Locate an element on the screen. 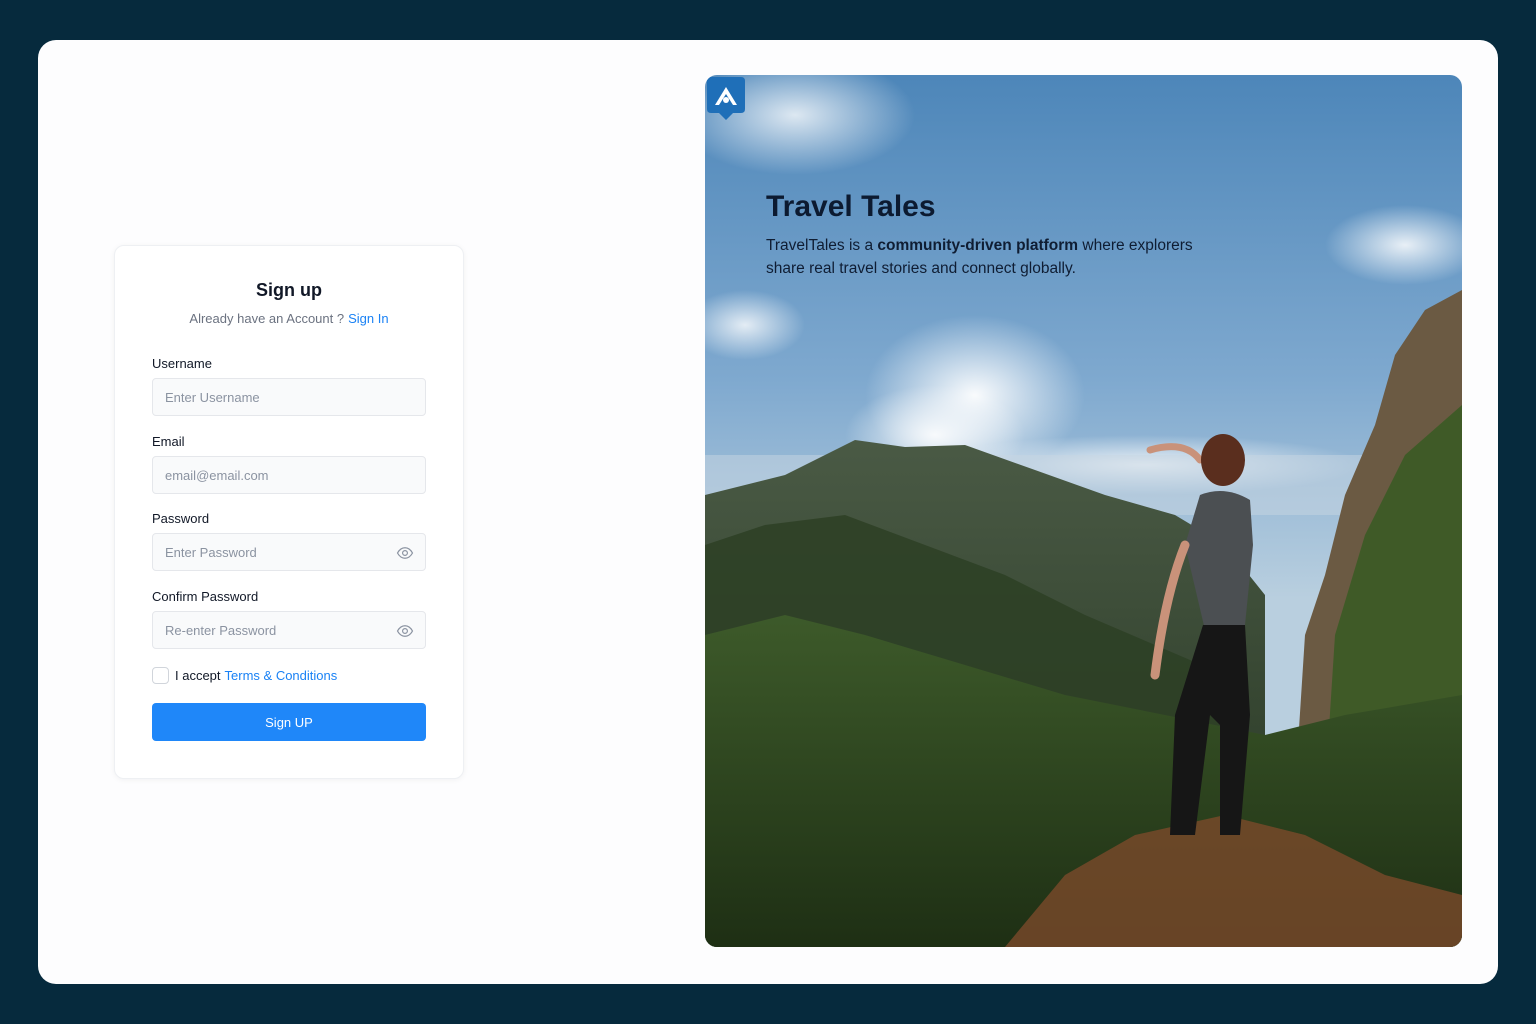 Image resolution: width=1536 pixels, height=1024 pixels. signin-link: Sign In is located at coordinates (368, 318).